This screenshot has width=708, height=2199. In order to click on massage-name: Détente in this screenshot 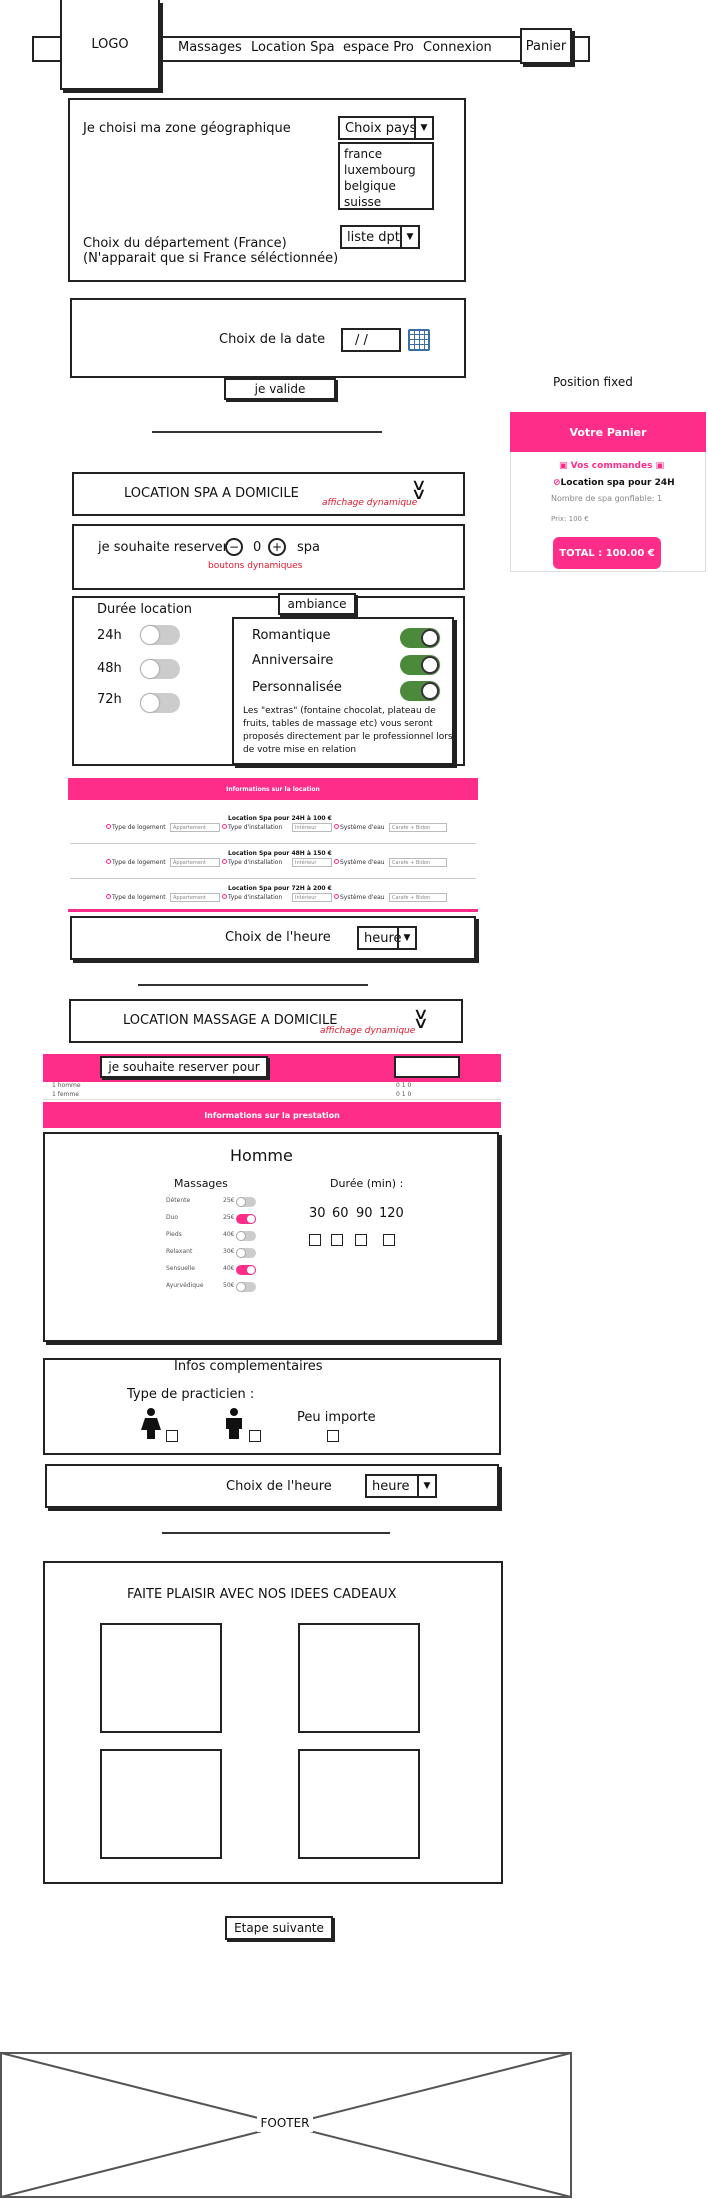, I will do `click(178, 1200)`.